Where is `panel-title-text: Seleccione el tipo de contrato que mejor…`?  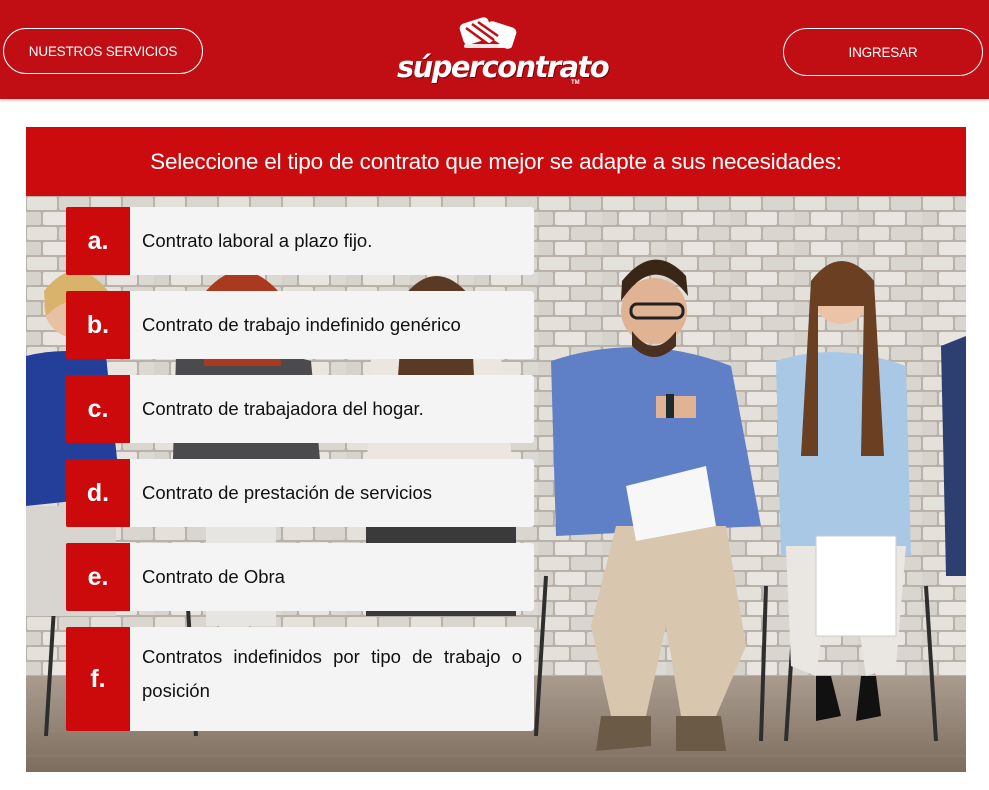 panel-title-text: Seleccione el tipo de contrato que mejor… is located at coordinates (496, 161).